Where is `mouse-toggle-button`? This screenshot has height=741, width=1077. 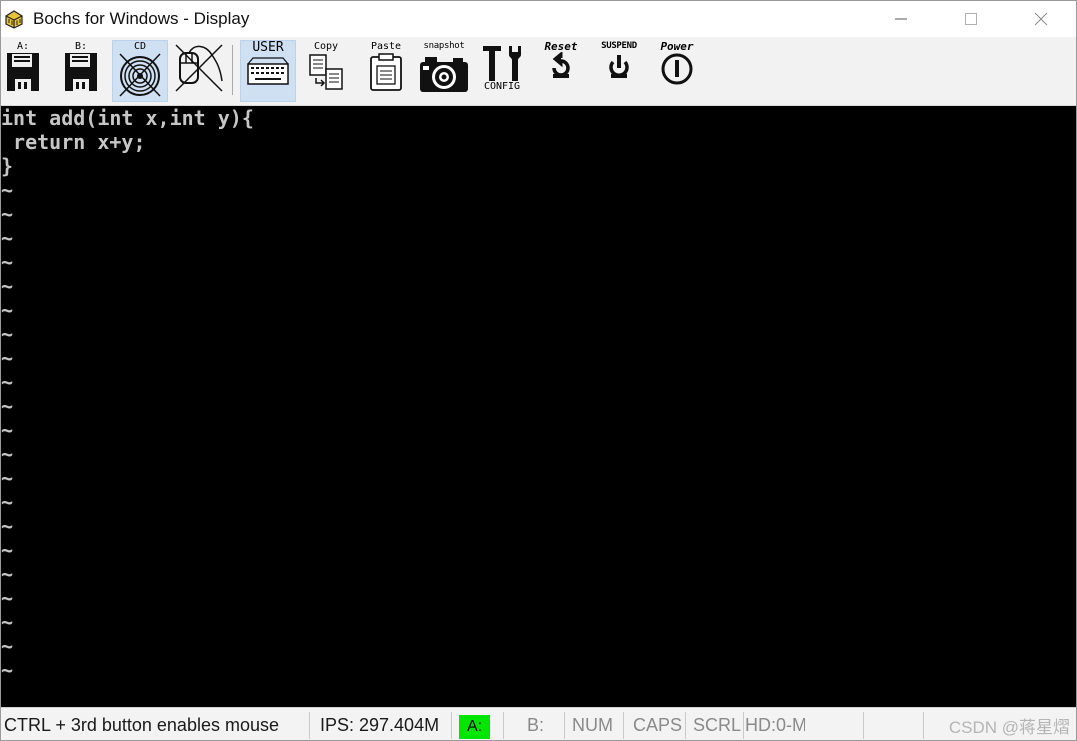 mouse-toggle-button is located at coordinates (198, 70).